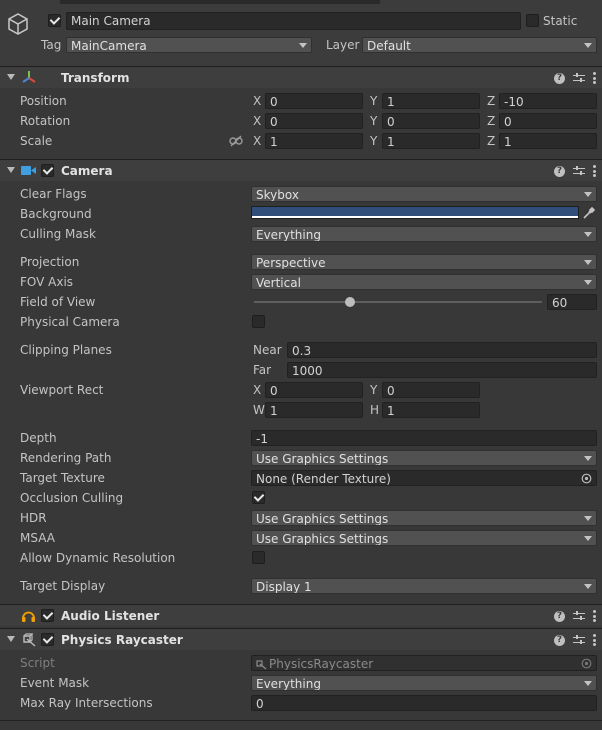 The image size is (602, 730). Describe the element at coordinates (431, 410) in the screenshot. I see `viewport-h-field: 1` at that location.